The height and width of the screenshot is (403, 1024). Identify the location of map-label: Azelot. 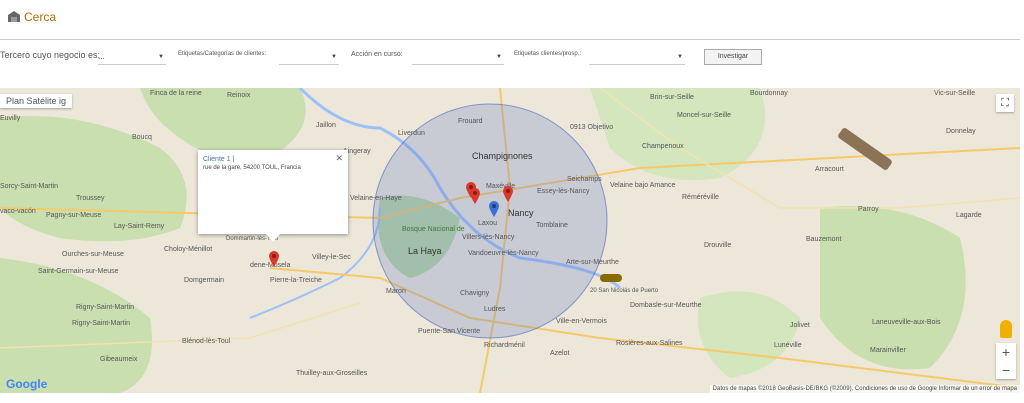
(560, 353).